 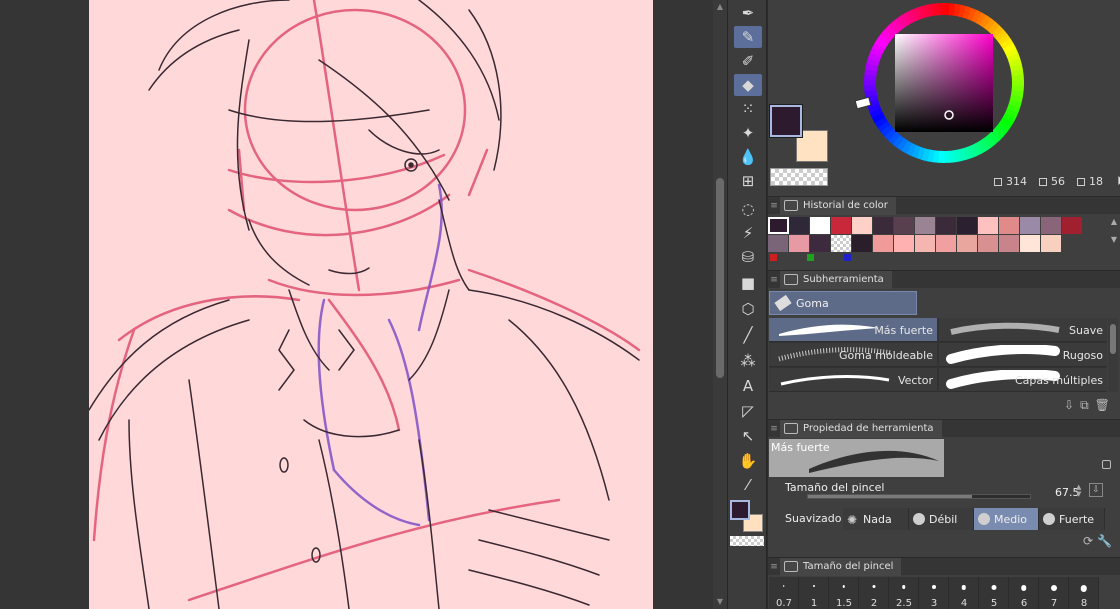 What do you see at coordinates (748, 157) in the screenshot?
I see `blend-icon: 💧` at bounding box center [748, 157].